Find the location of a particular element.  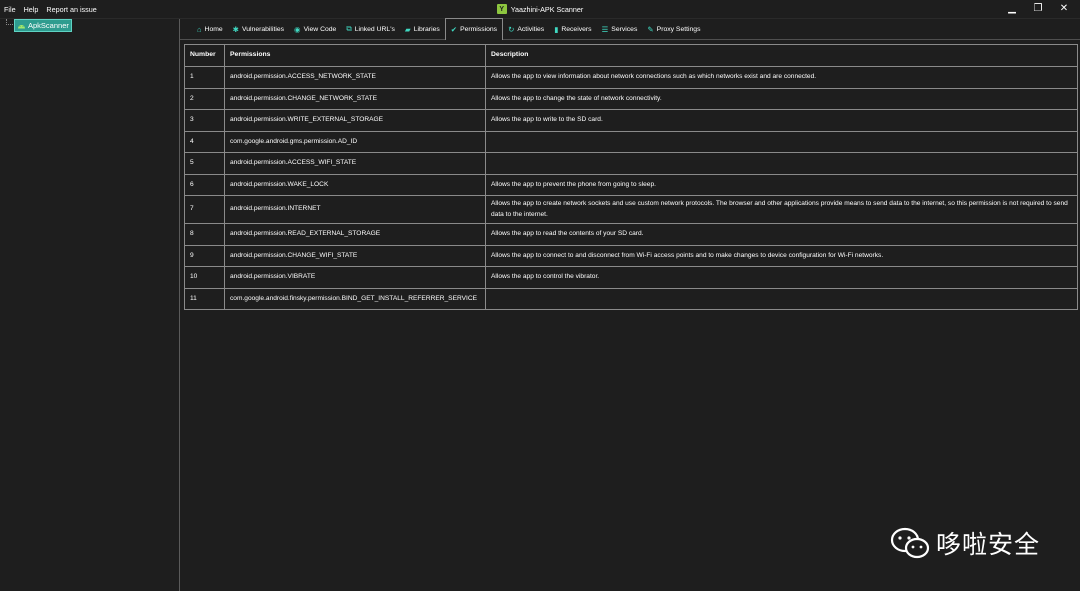

tab-home: ⌂ Home is located at coordinates (210, 29).